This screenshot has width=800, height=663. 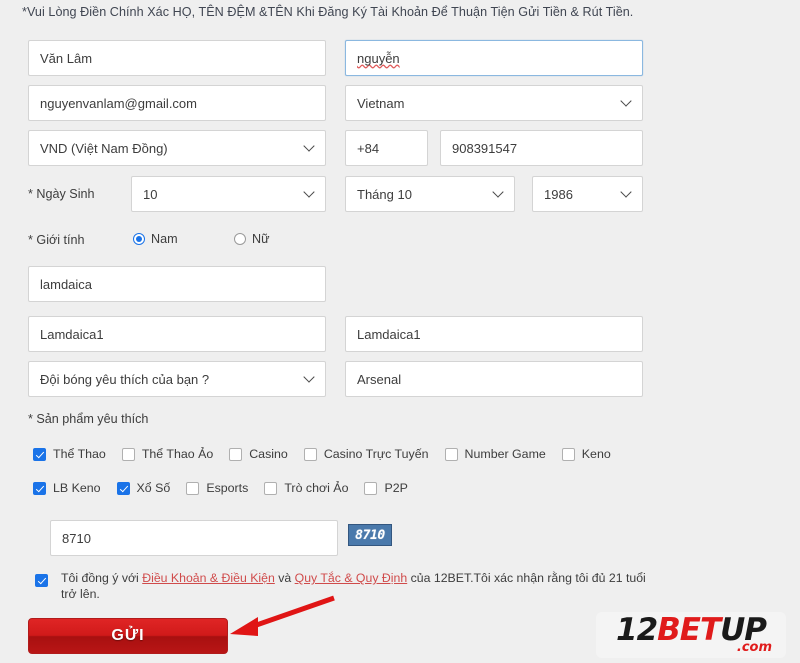 What do you see at coordinates (56, 240) in the screenshot?
I see `gender-label: * Giới tính` at bounding box center [56, 240].